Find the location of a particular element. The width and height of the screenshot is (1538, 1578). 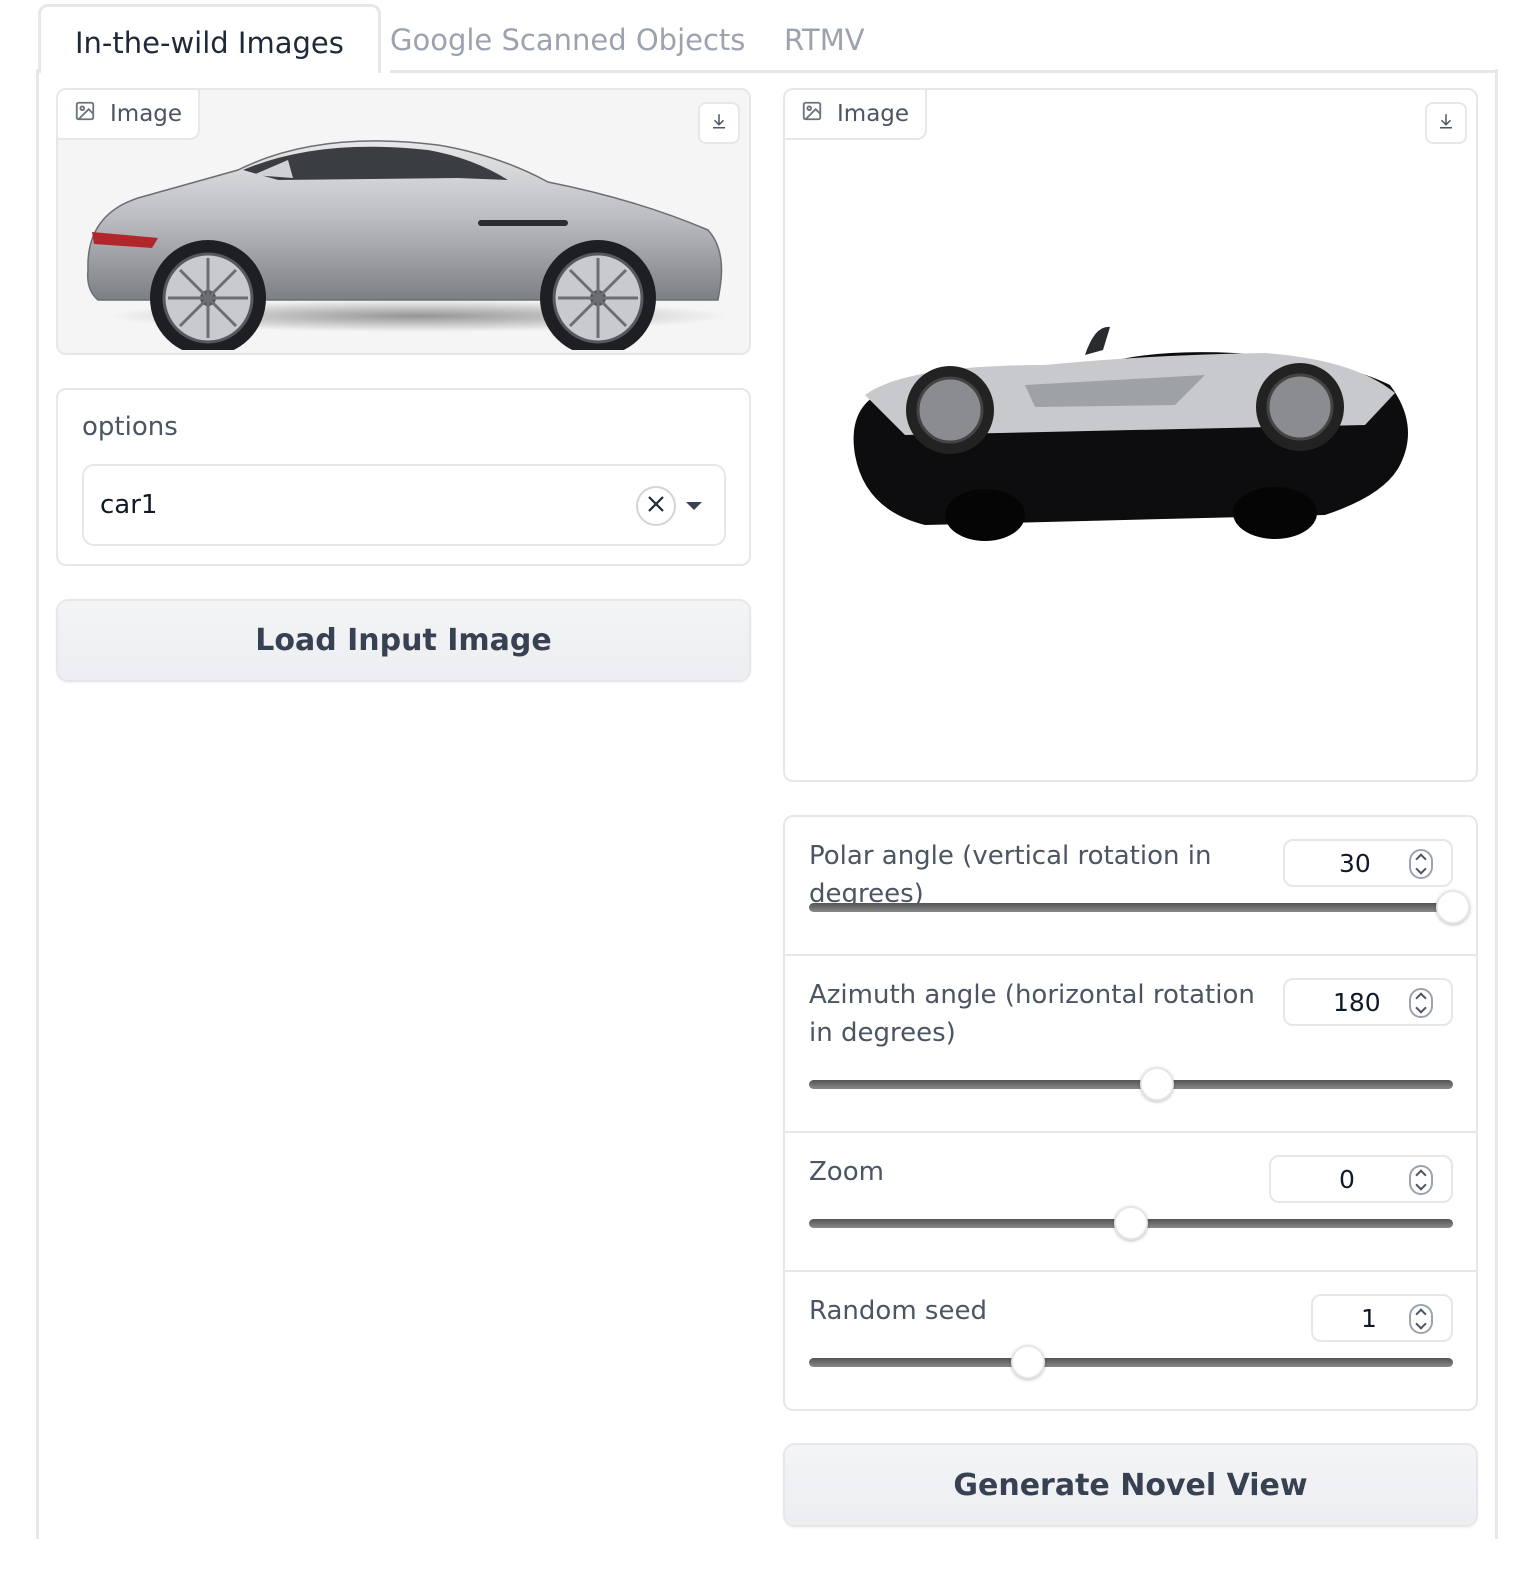

polar-angle-slider-thumb is located at coordinates (1453, 907).